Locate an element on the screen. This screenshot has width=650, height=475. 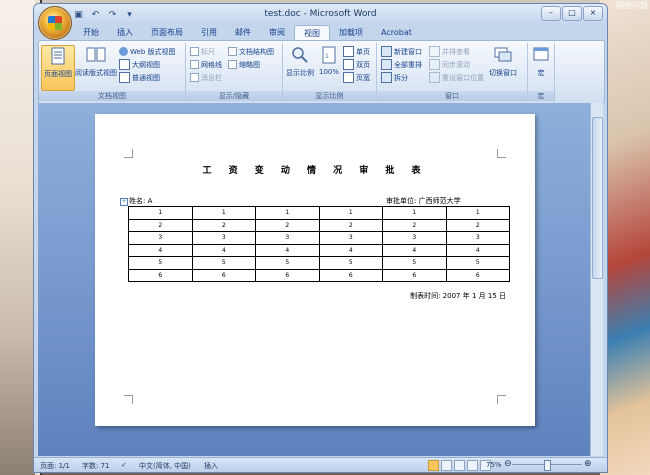
side-by-side-button: 并排查看 is located at coordinates (449, 51).